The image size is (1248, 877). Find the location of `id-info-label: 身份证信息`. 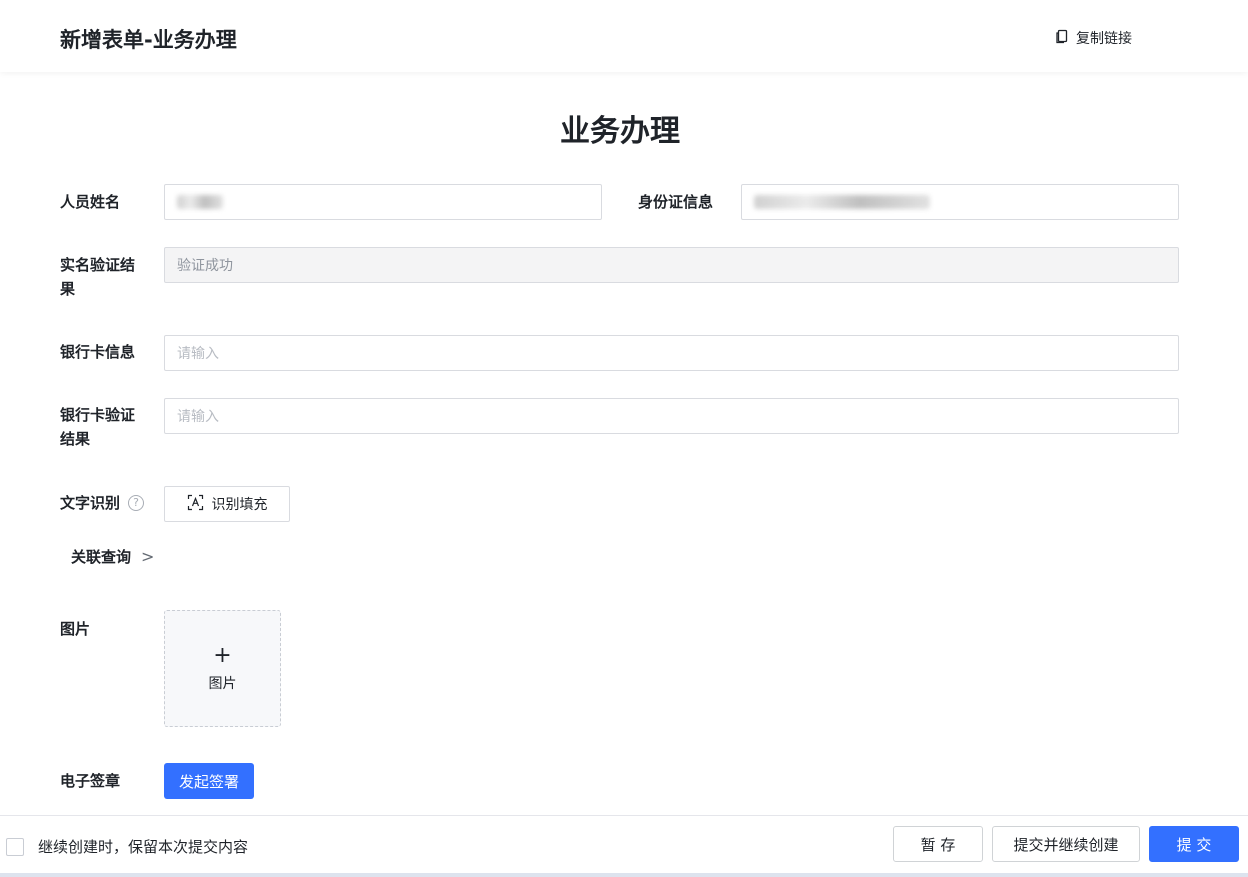

id-info-label: 身份证信息 is located at coordinates (676, 202).